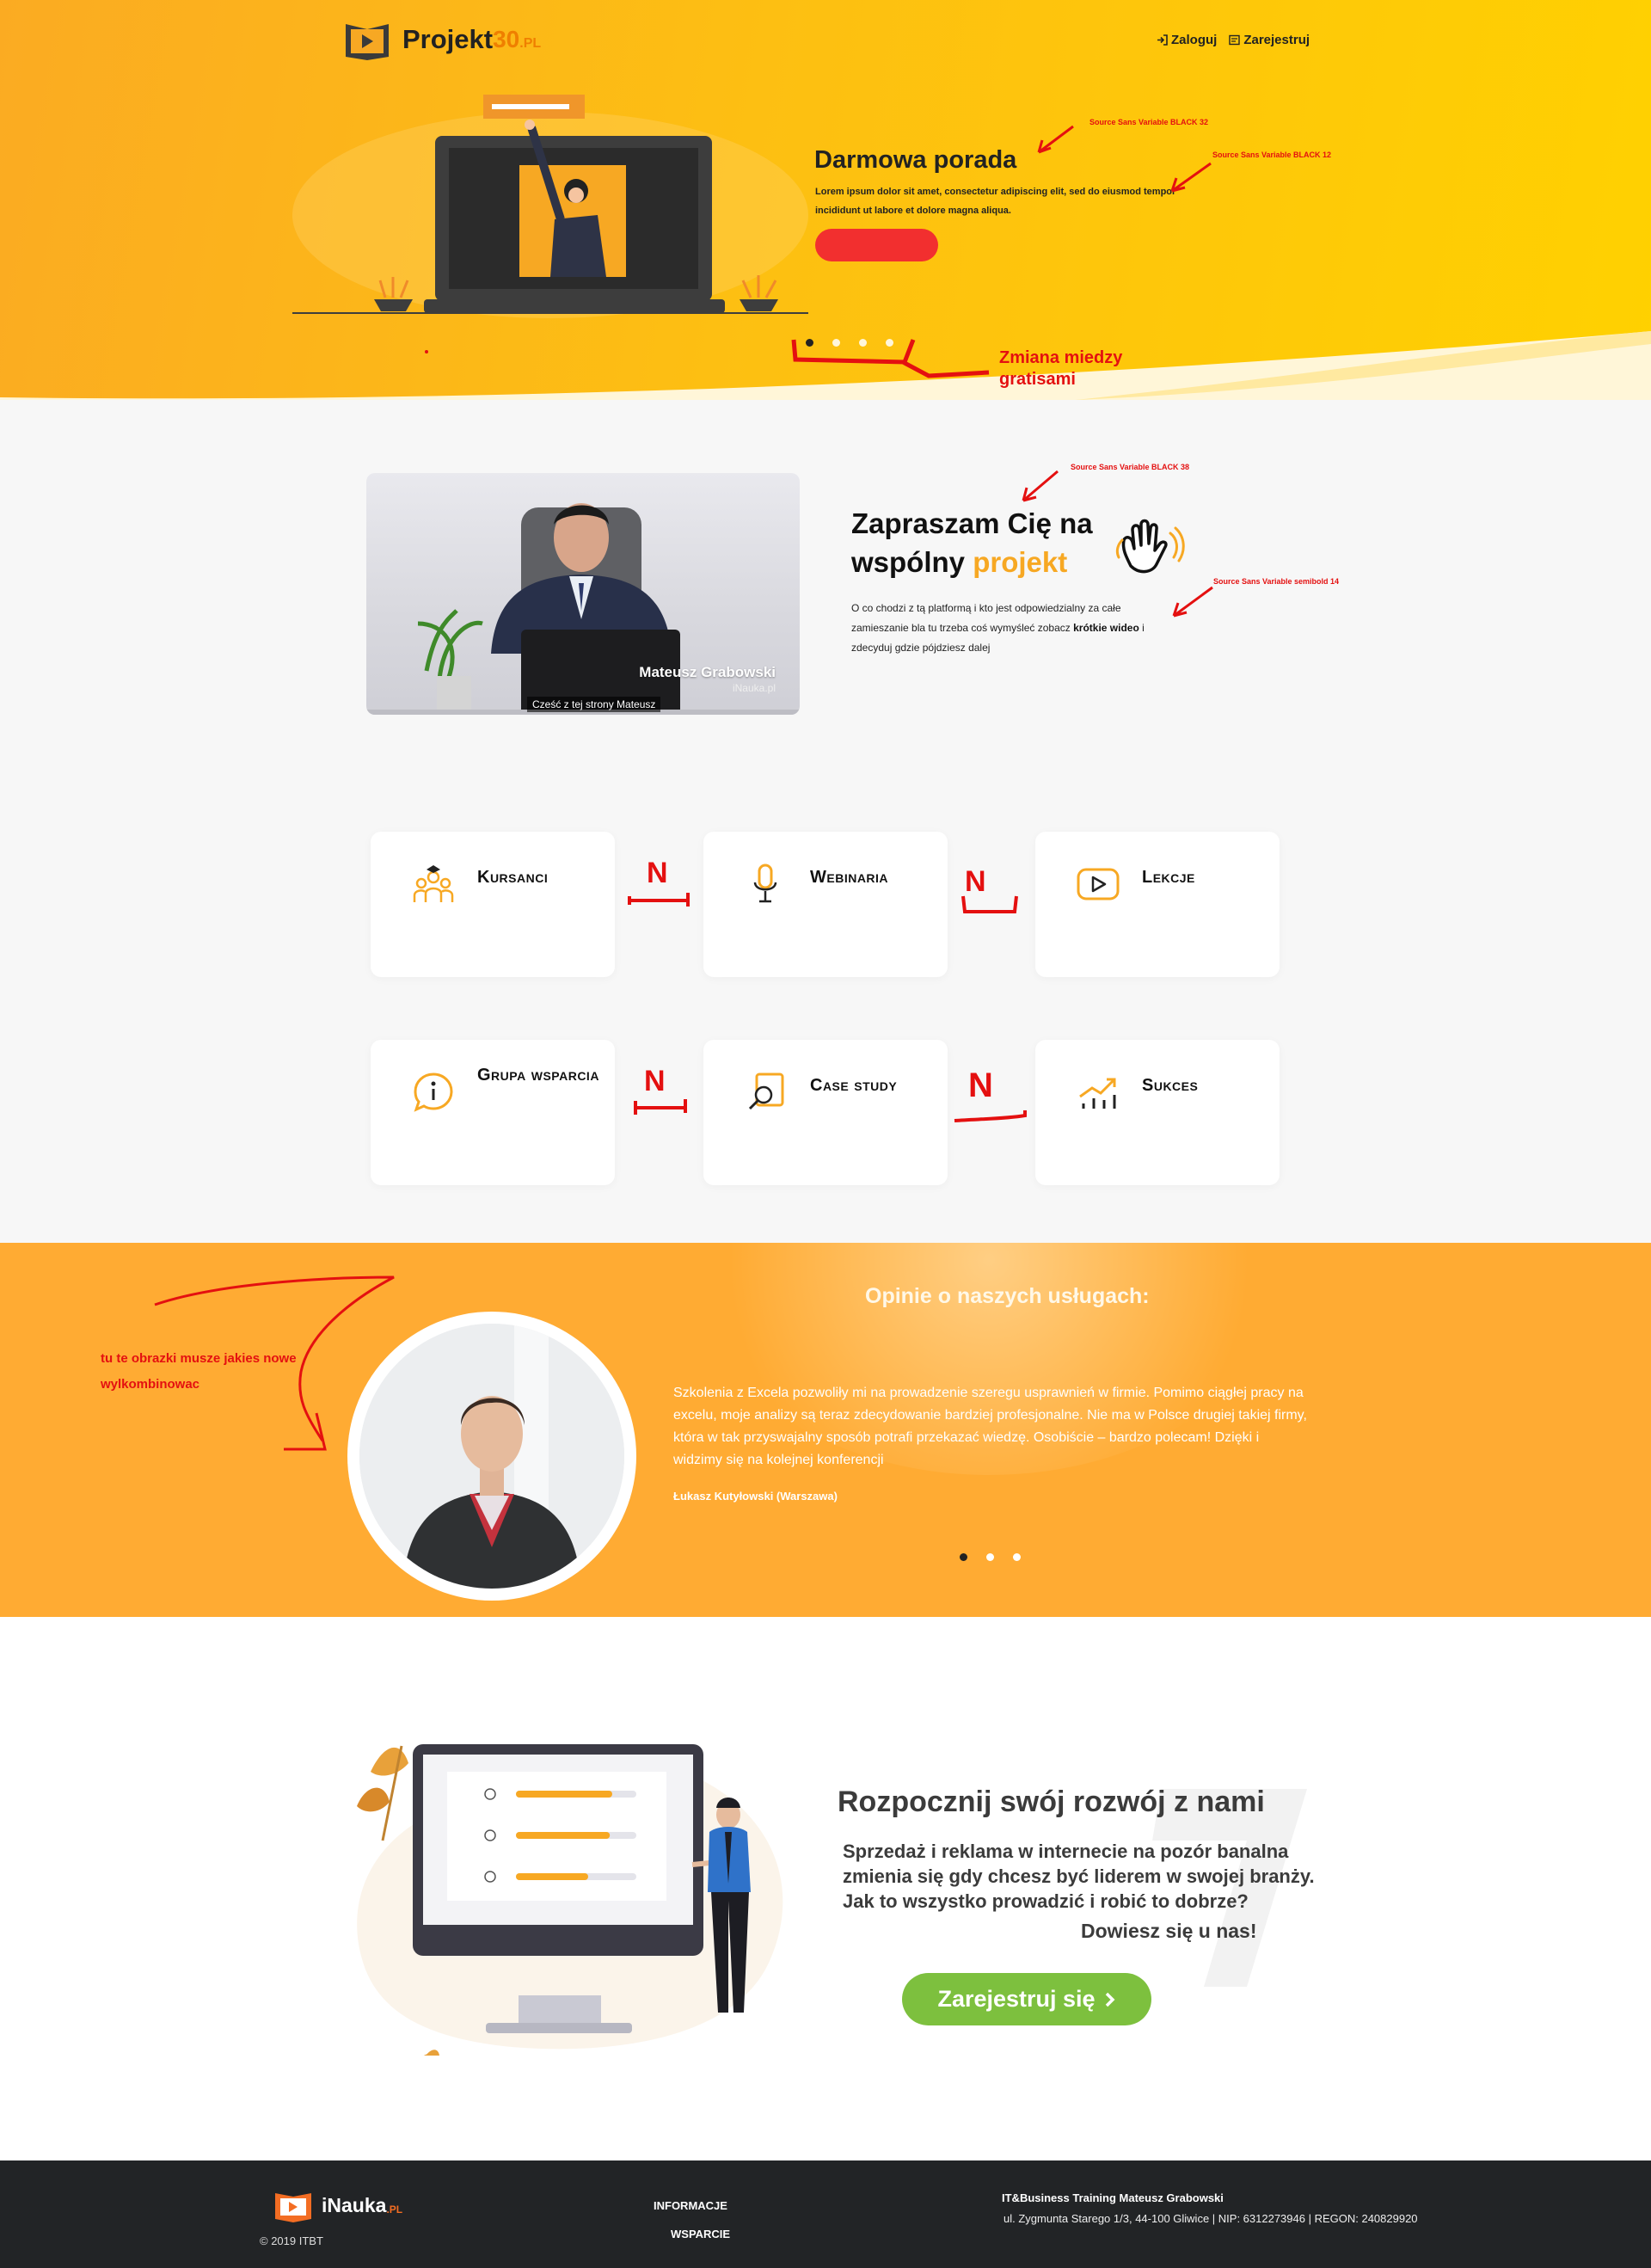 Image resolution: width=1651 pixels, height=2268 pixels. I want to click on feature-label: Kursanci, so click(513, 878).